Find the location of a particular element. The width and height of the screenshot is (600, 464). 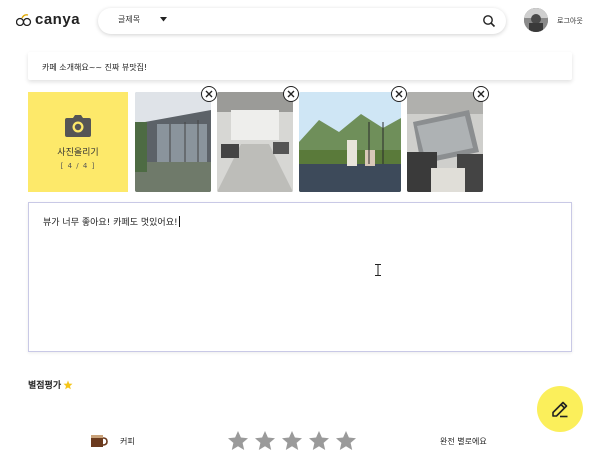

cafe-interior-photo is located at coordinates (255, 142).